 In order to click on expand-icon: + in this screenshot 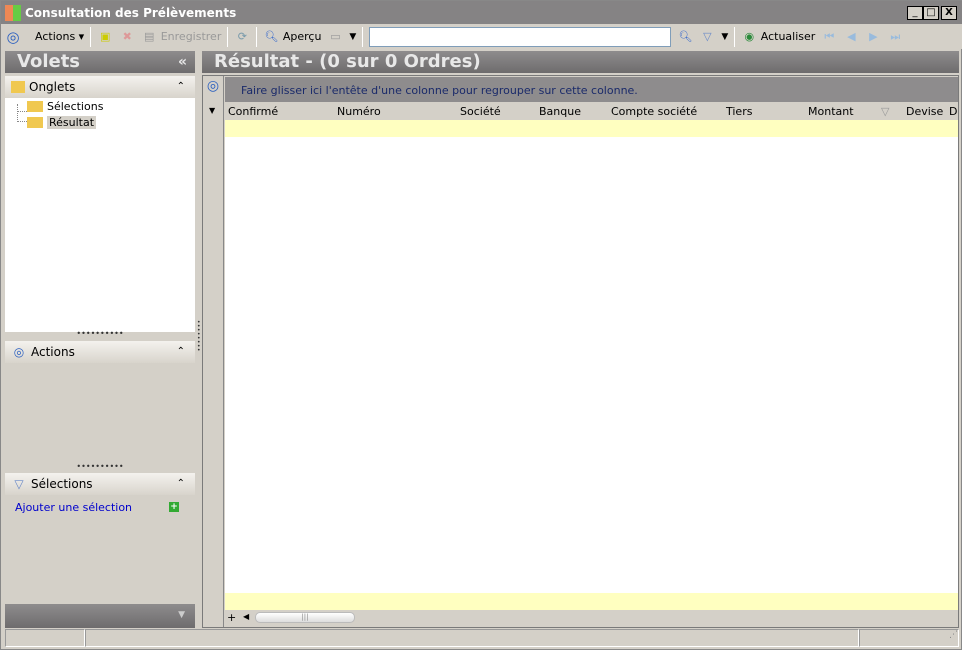, I will do `click(231, 617)`.